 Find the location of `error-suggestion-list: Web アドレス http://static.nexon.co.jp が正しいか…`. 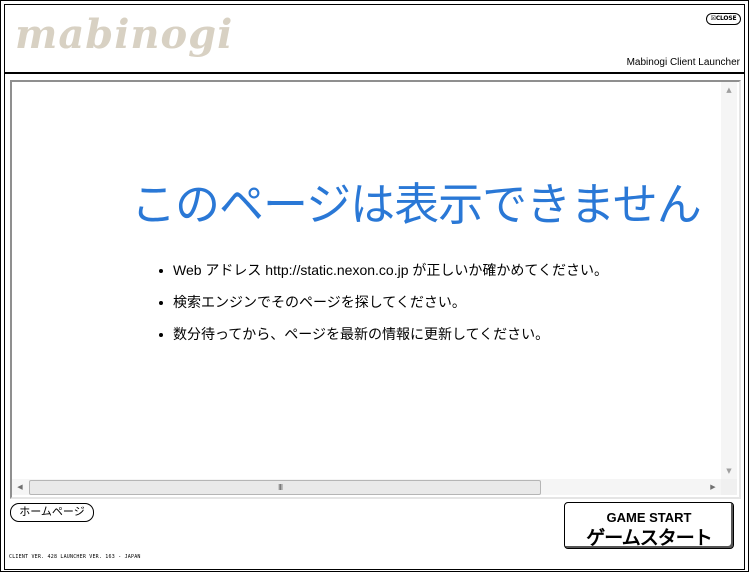

error-suggestion-list: Web アドレス http://static.nexon.co.jp が正しいか… is located at coordinates (382, 309).